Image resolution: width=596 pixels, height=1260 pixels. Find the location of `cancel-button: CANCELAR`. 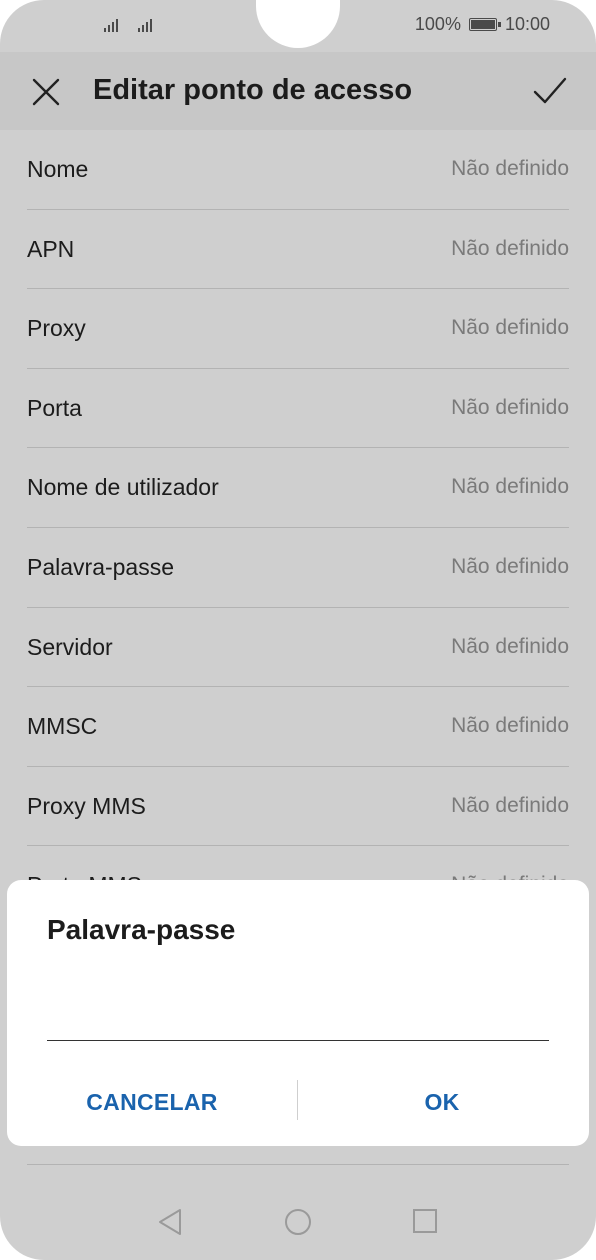

cancel-button: CANCELAR is located at coordinates (152, 1102).